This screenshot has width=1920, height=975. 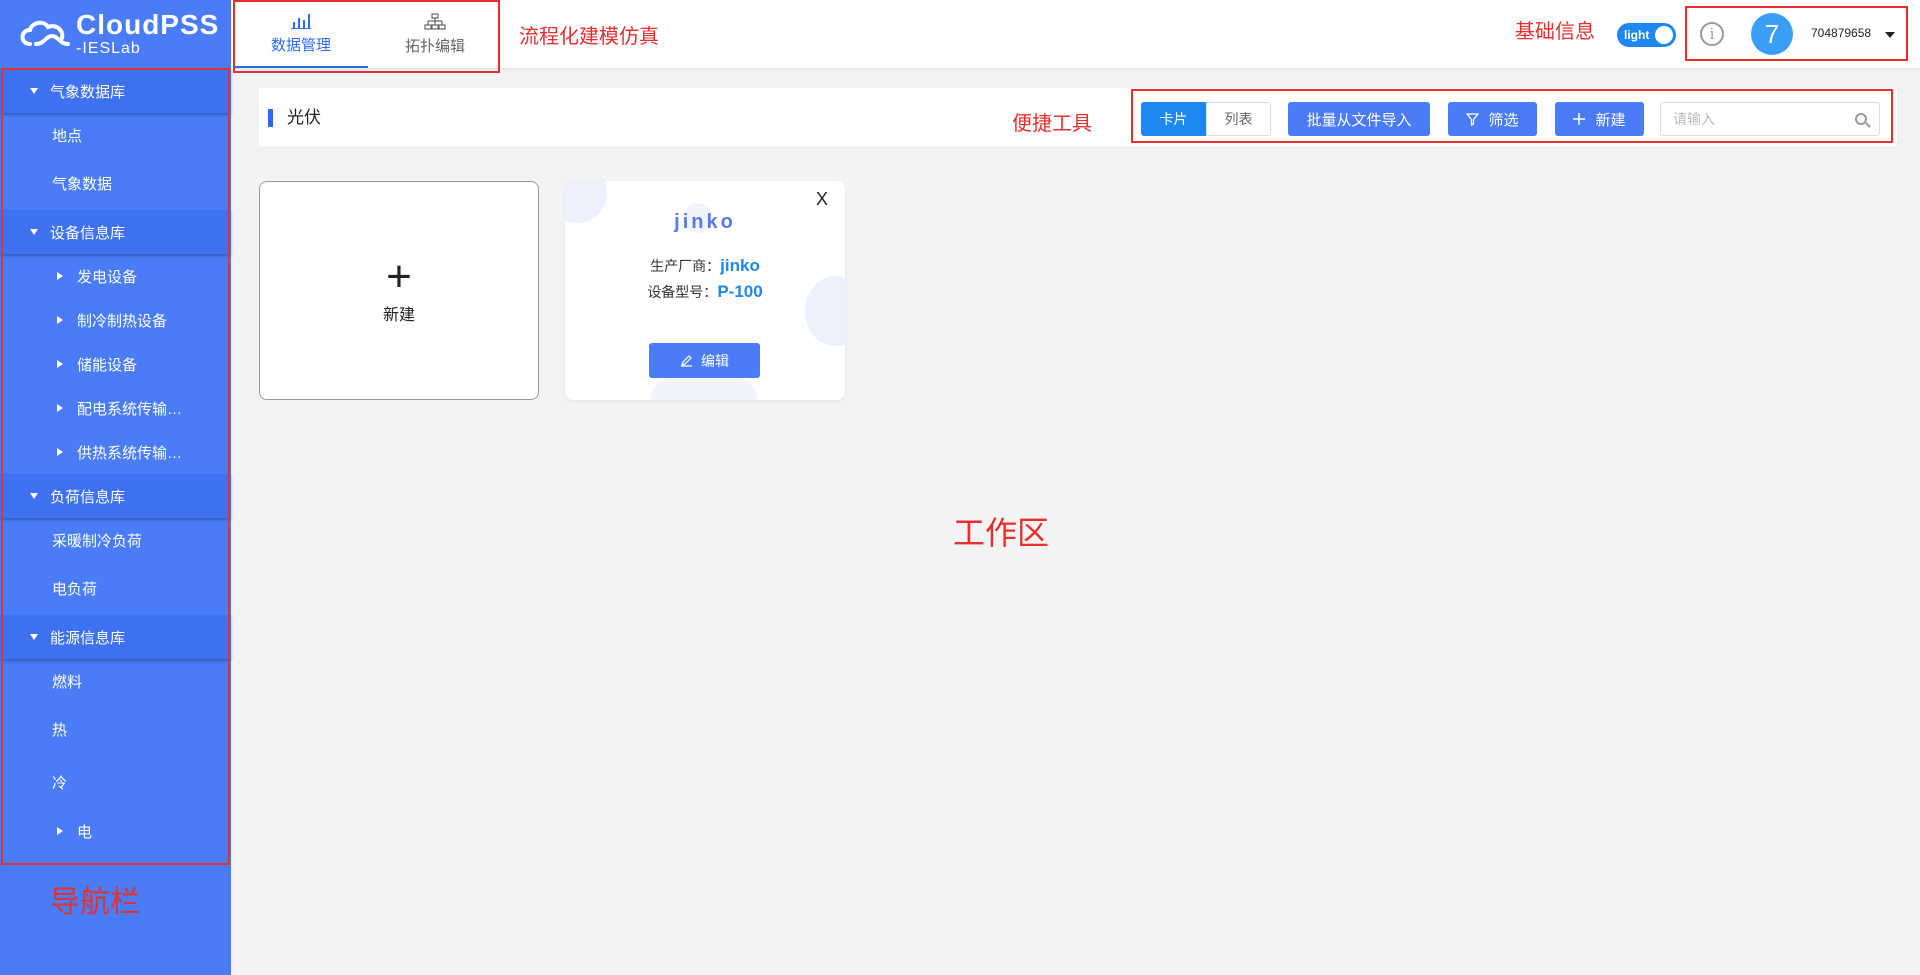 What do you see at coordinates (108, 48) in the screenshot?
I see `logo-subtitle: -IESLab` at bounding box center [108, 48].